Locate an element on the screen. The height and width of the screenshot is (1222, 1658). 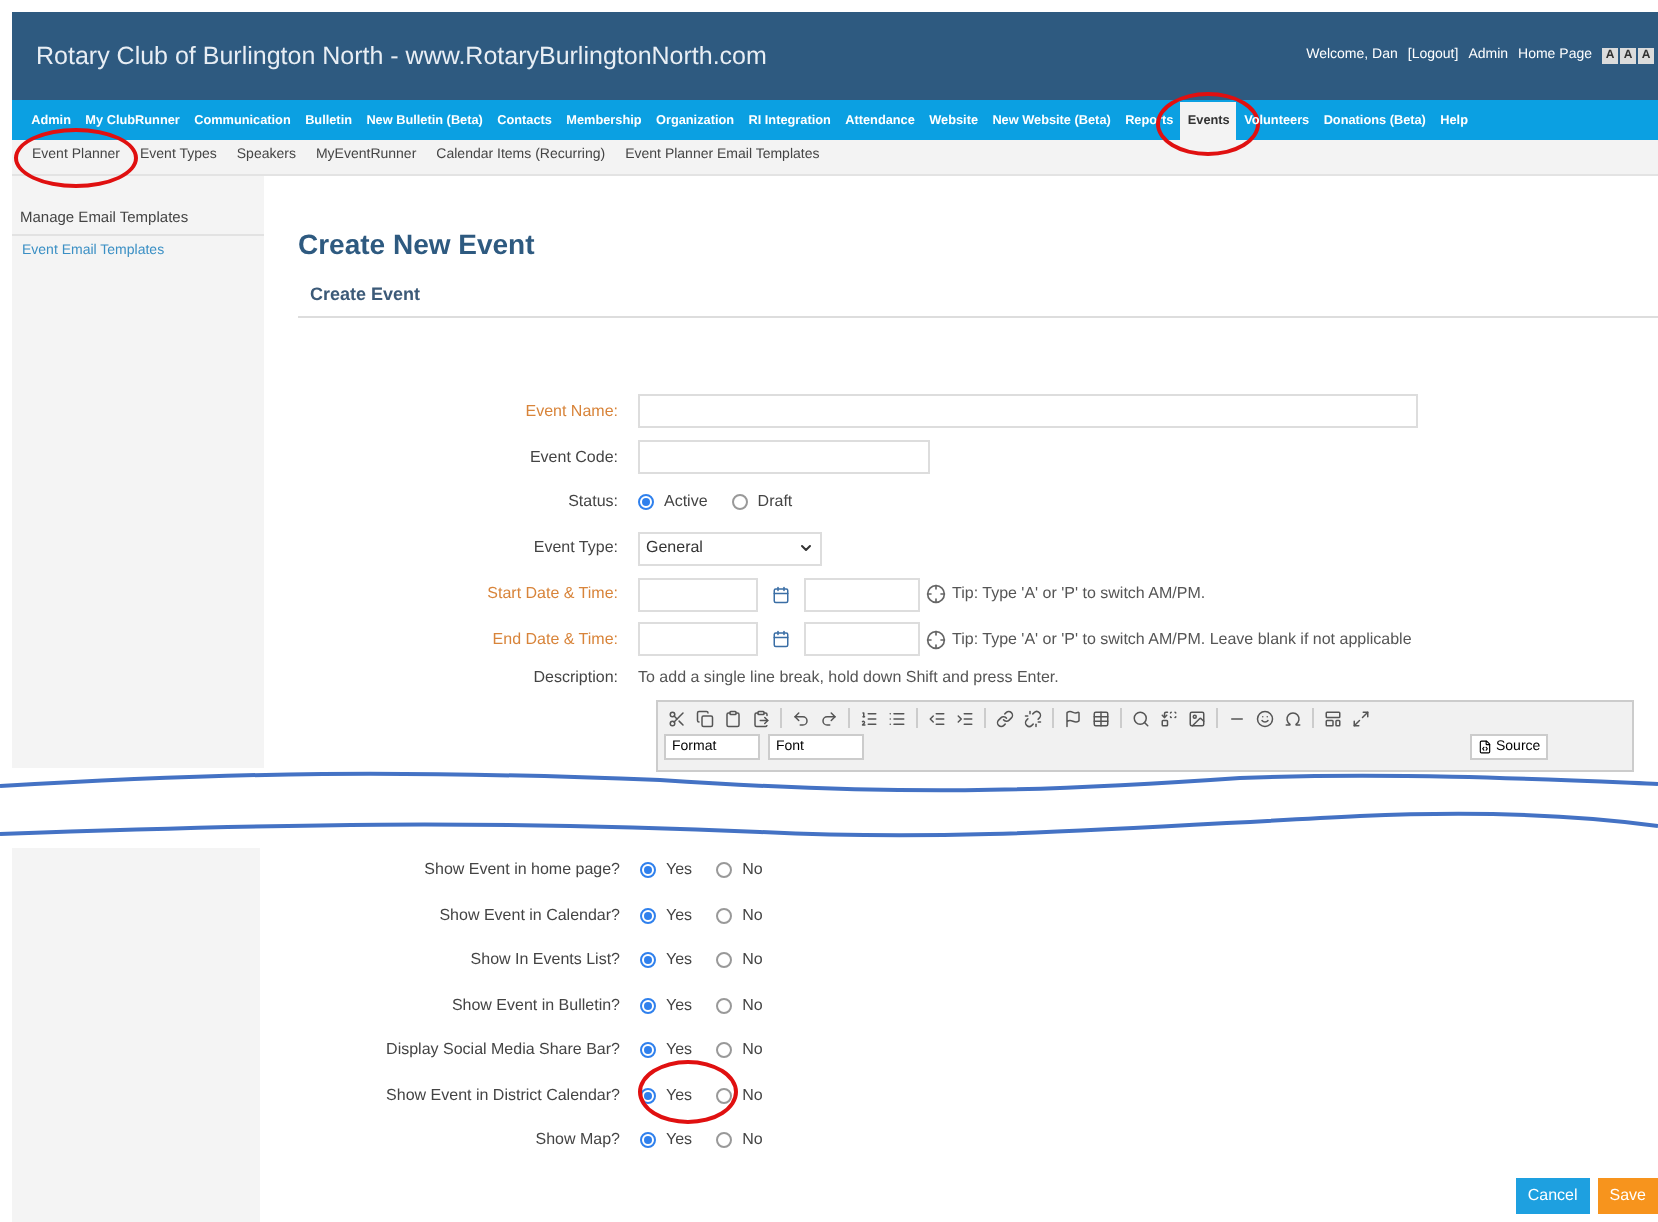
field-label: Event Code: is located at coordinates (573, 457).